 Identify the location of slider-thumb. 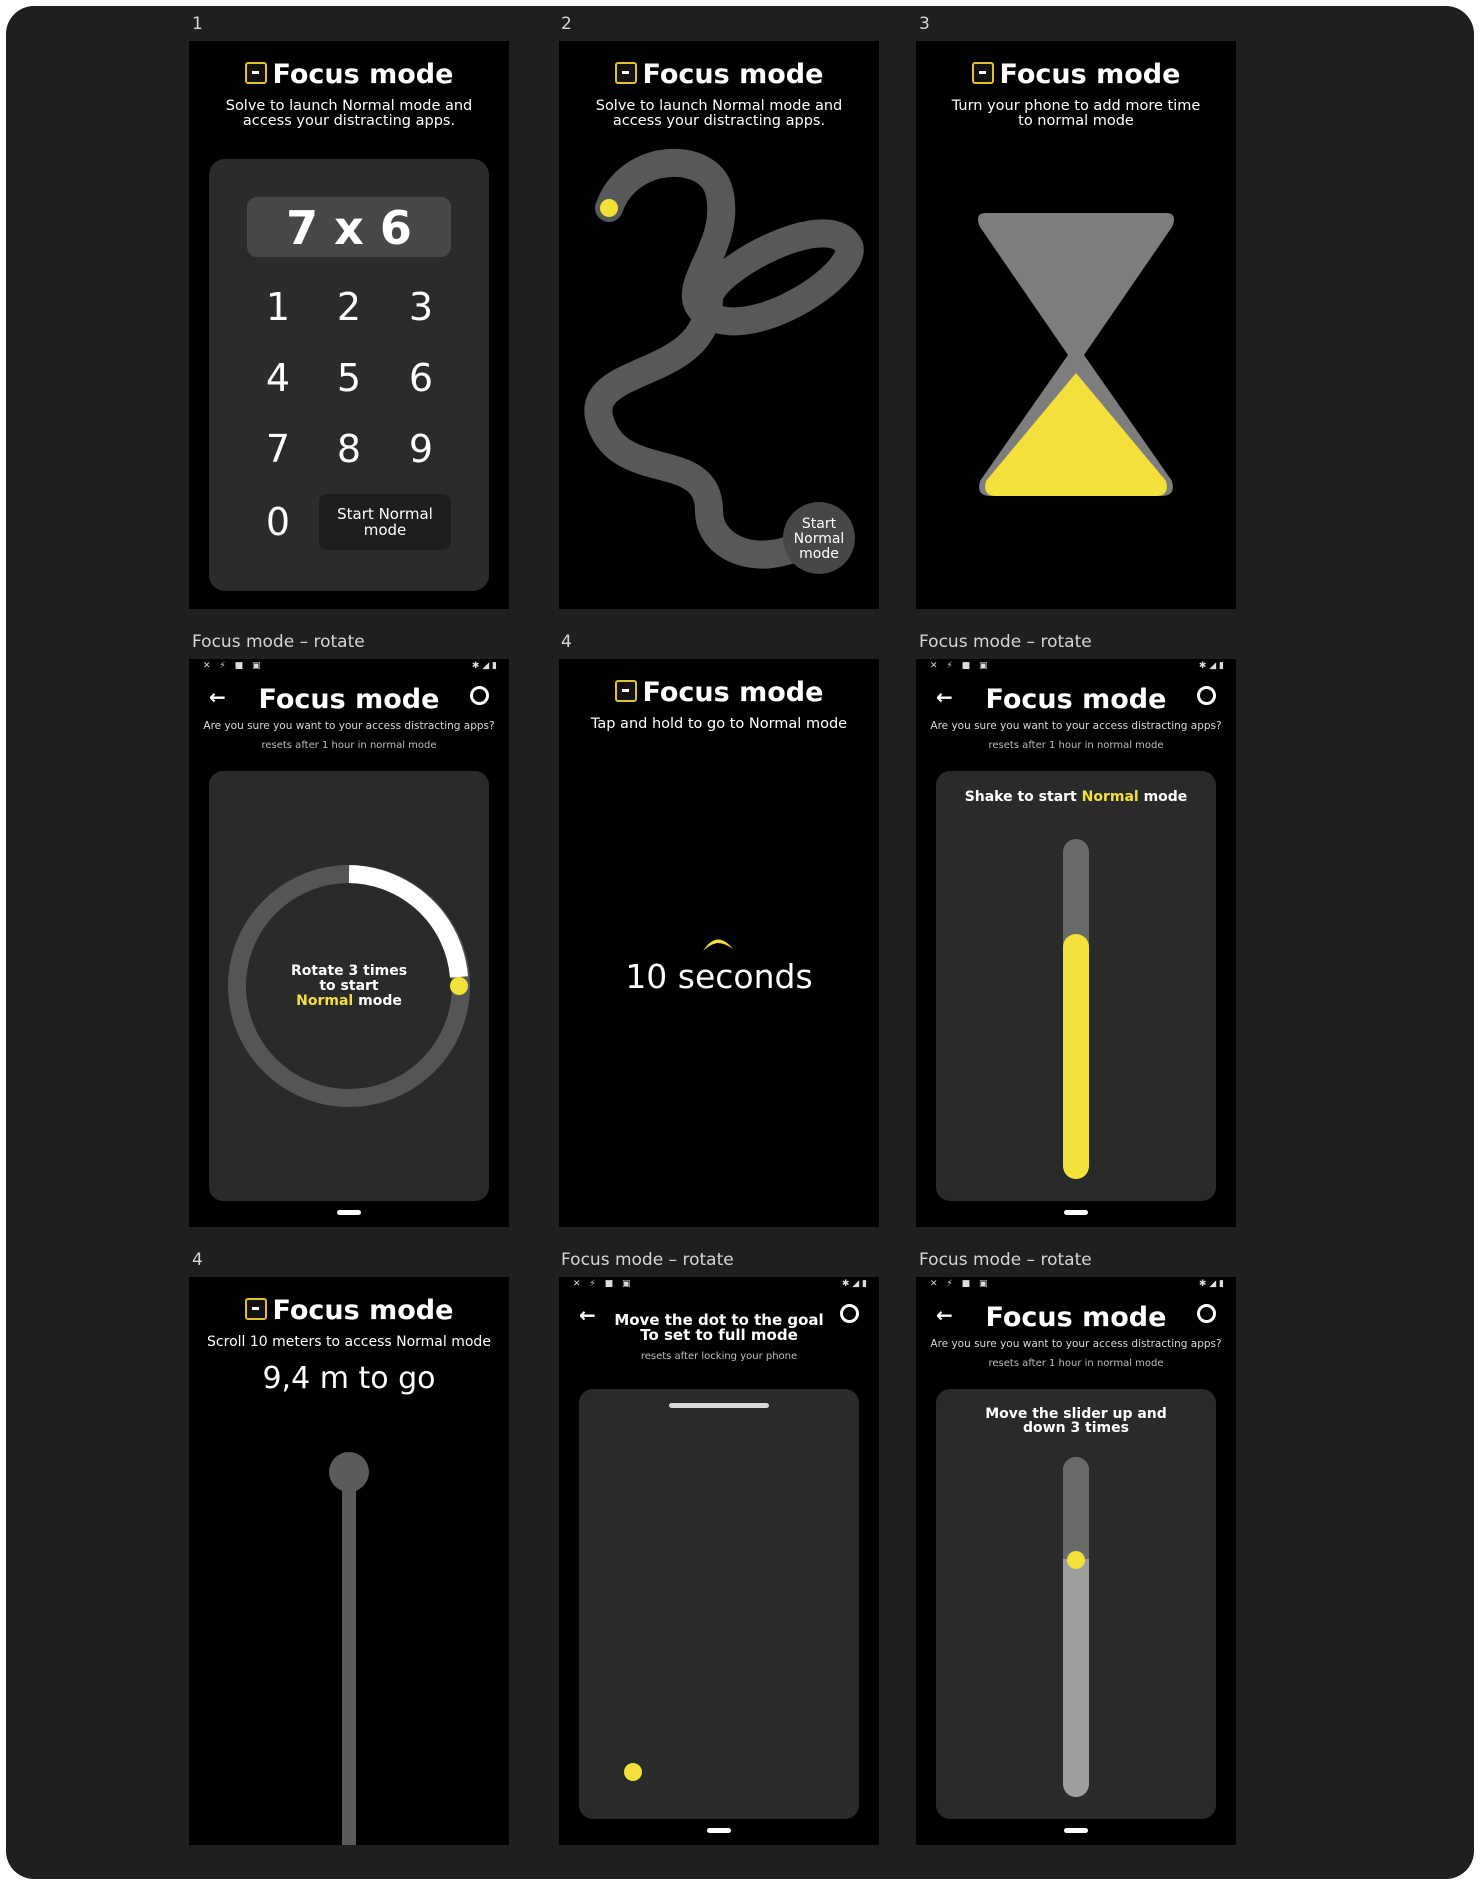
(1076, 1560).